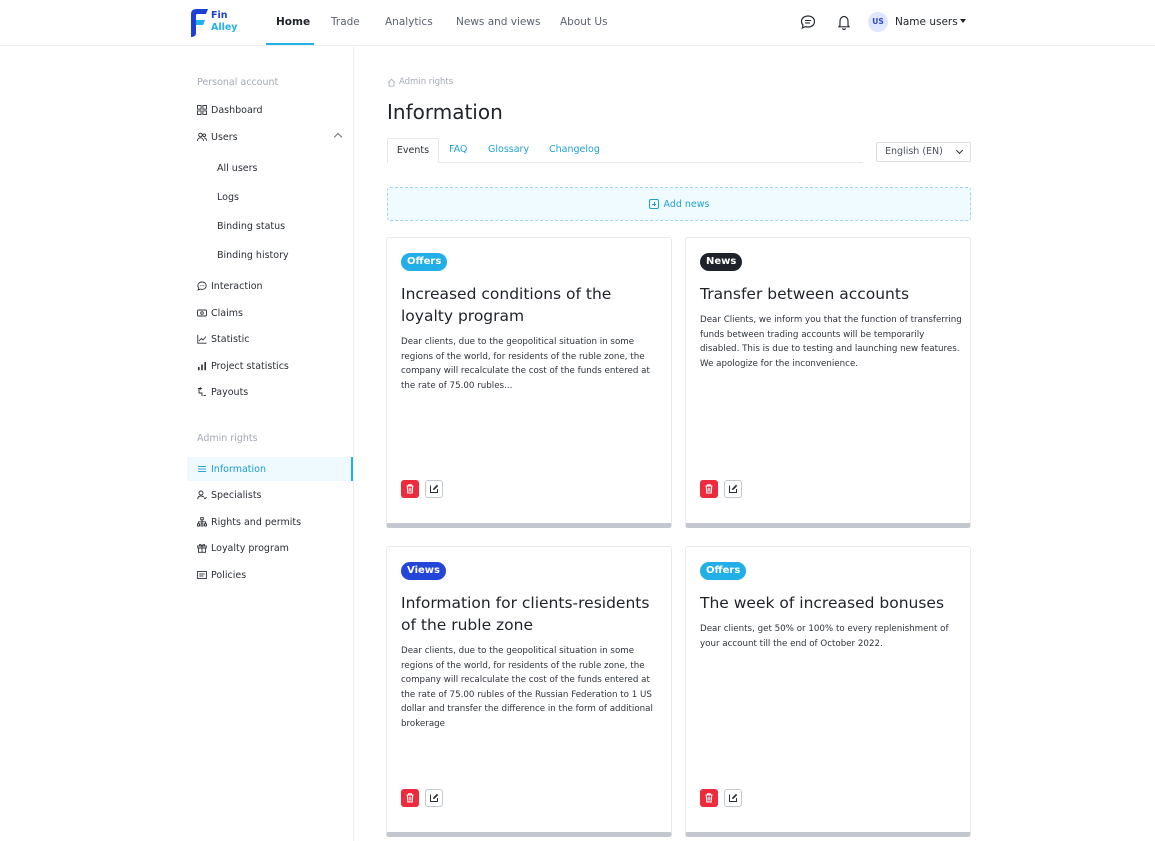 Image resolution: width=1155 pixels, height=841 pixels. I want to click on tab-changelog: Changelog, so click(574, 150).